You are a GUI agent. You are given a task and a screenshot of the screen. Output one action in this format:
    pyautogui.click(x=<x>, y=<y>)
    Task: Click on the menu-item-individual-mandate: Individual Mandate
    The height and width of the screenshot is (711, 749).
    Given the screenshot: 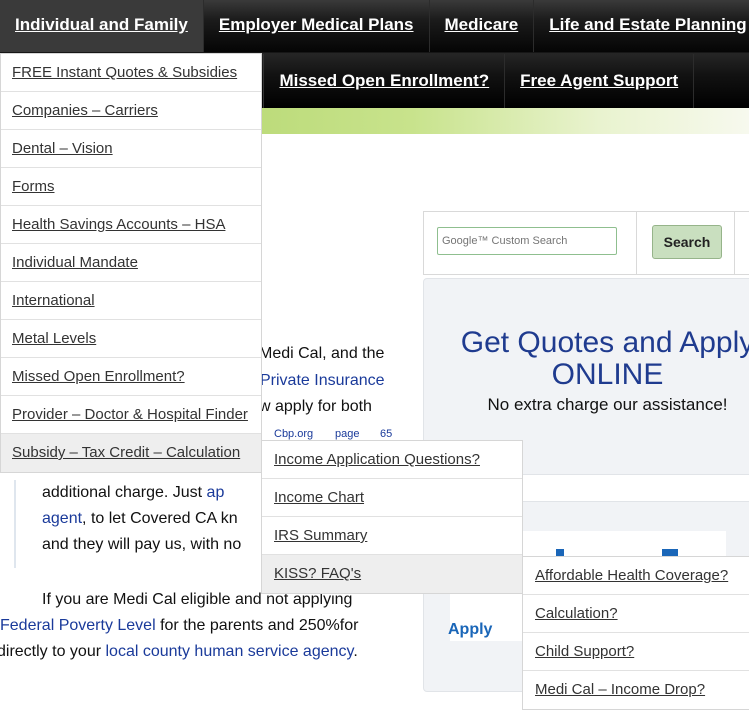 What is the action you would take?
    pyautogui.click(x=131, y=263)
    